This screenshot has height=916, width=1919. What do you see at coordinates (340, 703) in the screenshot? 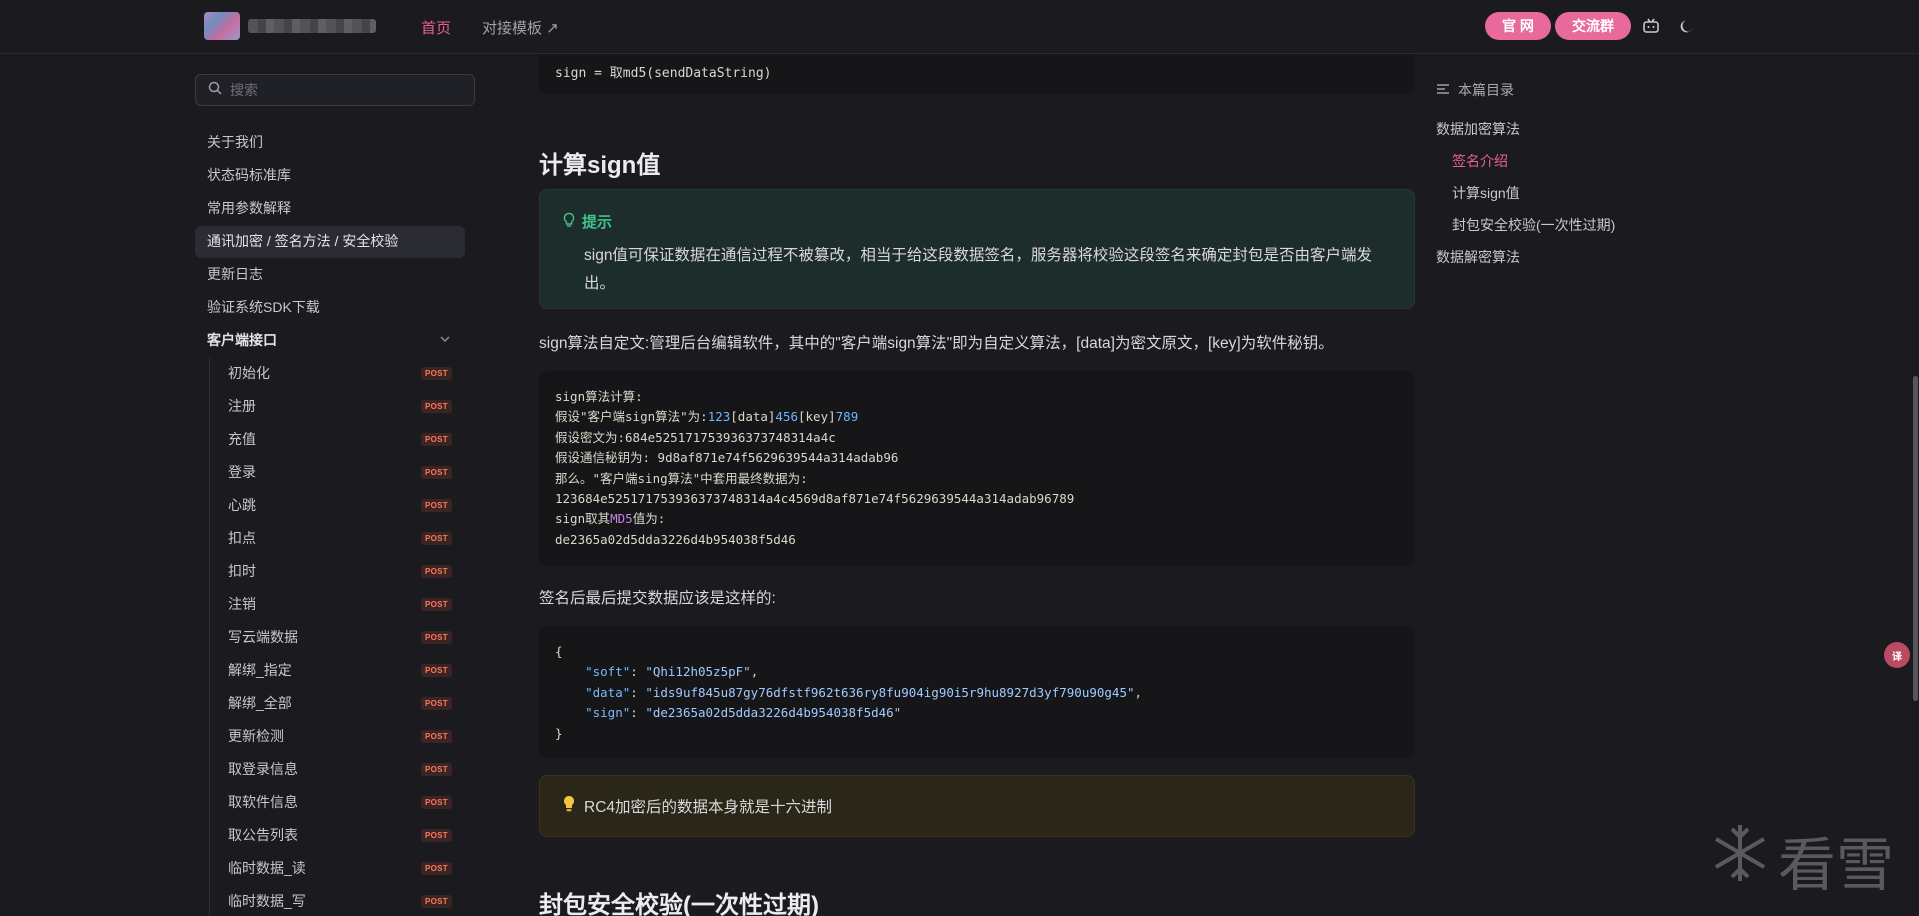
I see `sidebar-api-item: 解绑_全部 POST` at bounding box center [340, 703].